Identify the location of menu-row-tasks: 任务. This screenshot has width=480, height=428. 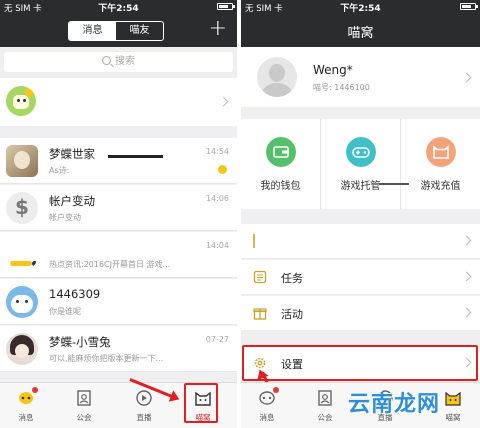
(360, 277).